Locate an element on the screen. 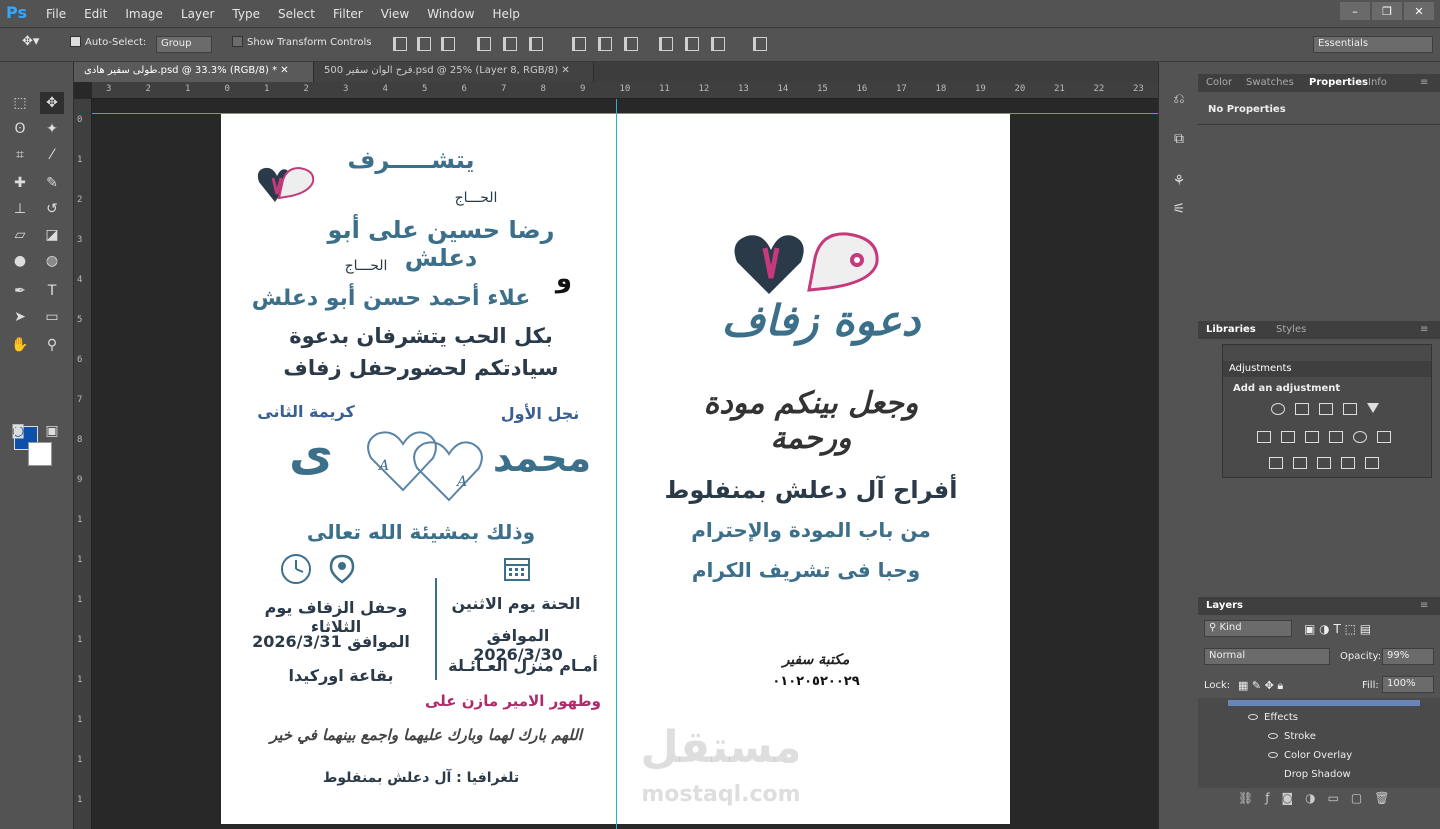  dodge-icon: ◍ is located at coordinates (52, 261).